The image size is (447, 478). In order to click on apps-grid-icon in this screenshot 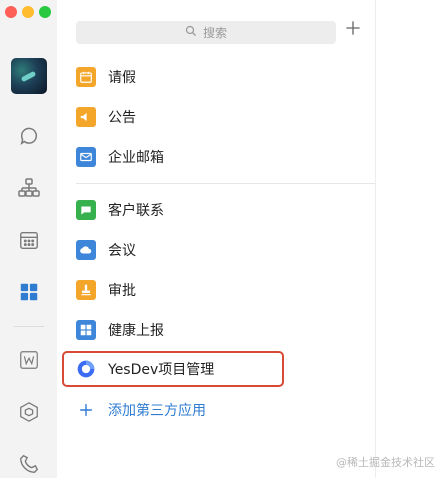, I will do `click(29, 292)`.